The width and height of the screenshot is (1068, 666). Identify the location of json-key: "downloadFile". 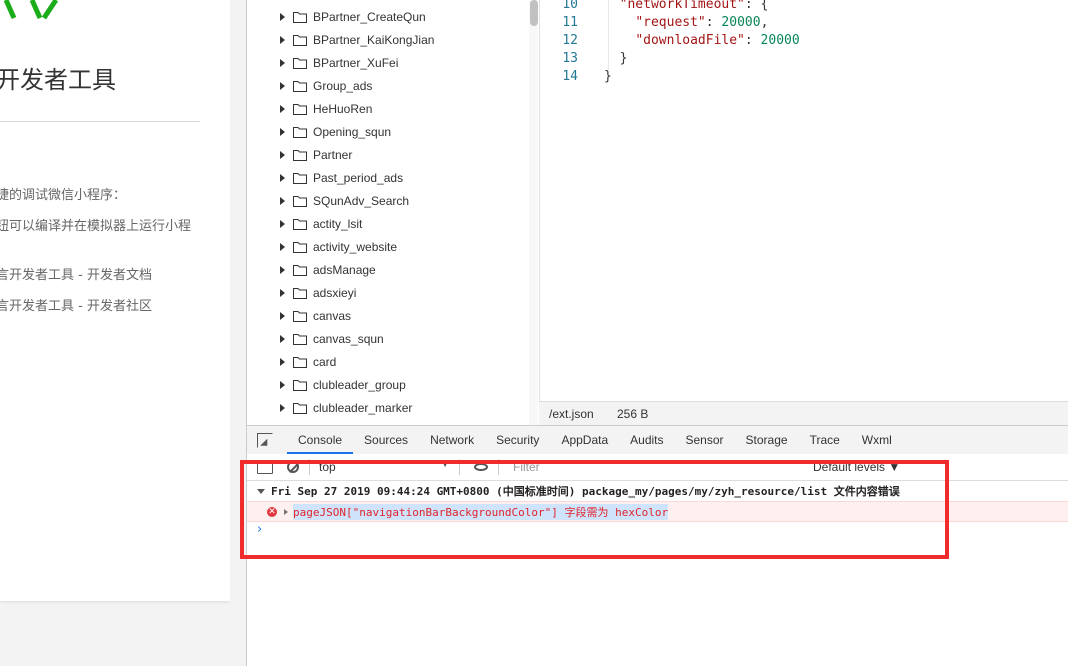
(690, 40).